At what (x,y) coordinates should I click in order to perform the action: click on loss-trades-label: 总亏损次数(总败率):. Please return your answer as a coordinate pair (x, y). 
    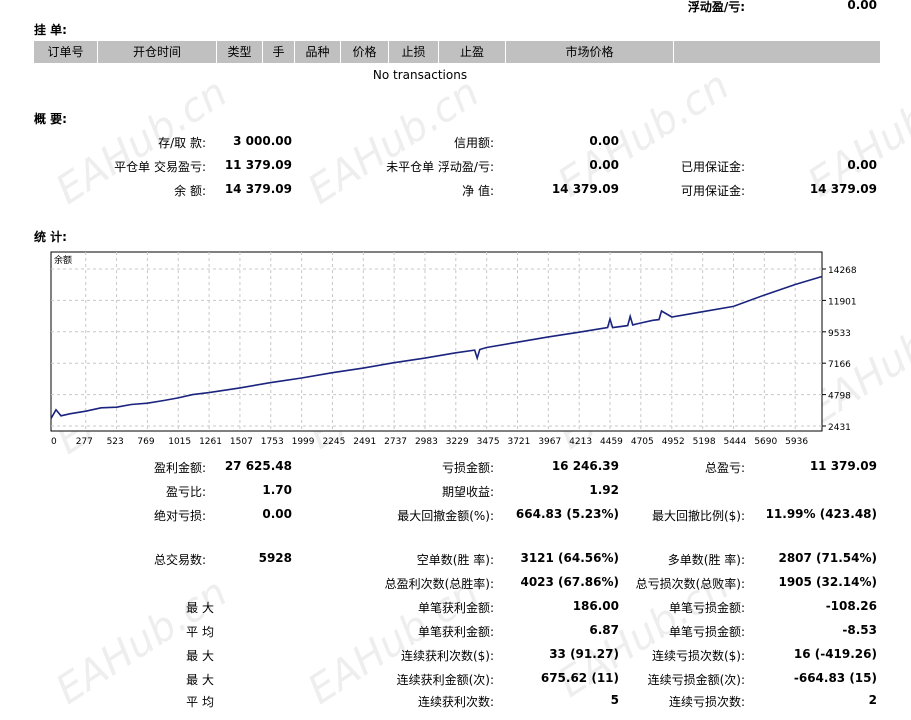
    Looking at the image, I should click on (690, 584).